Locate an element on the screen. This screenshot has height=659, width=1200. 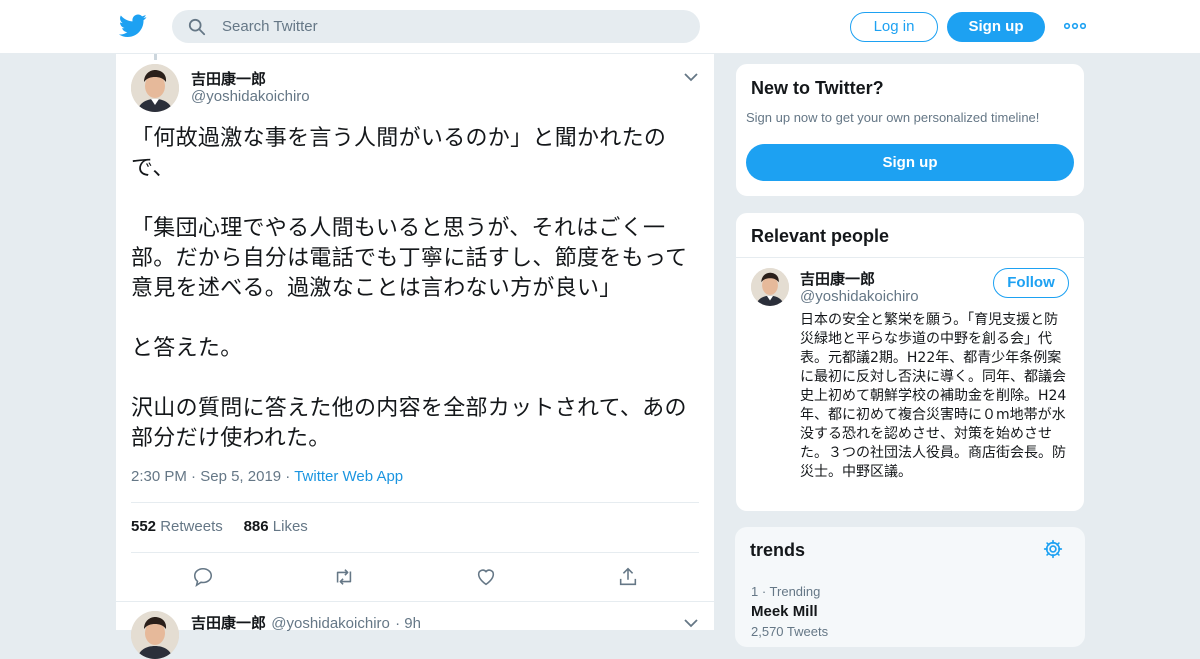
like-icon is located at coordinates (486, 577).